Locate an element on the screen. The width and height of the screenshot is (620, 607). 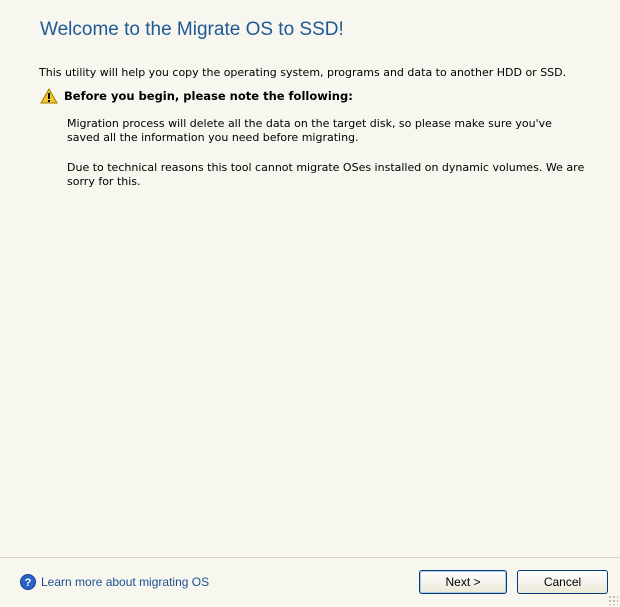
next-button: Next > is located at coordinates (463, 582).